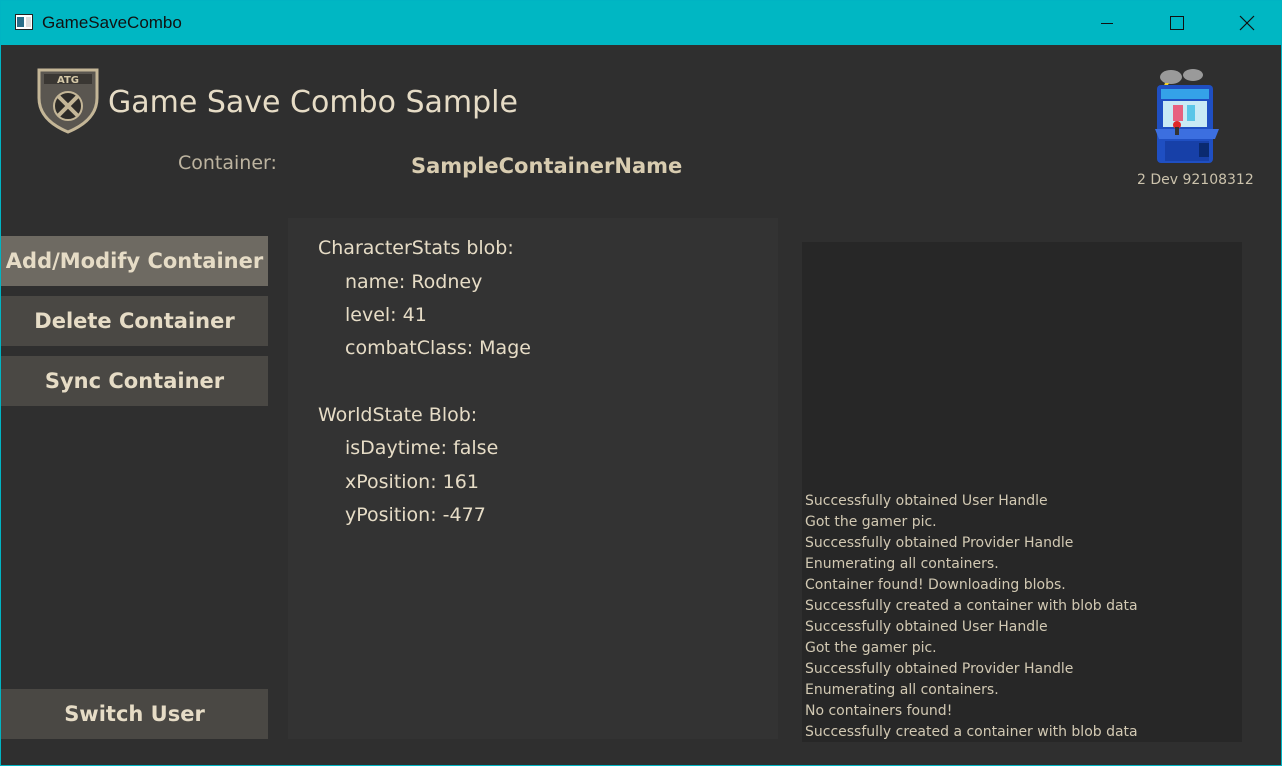  What do you see at coordinates (134, 321) in the screenshot?
I see `delete-container-button: Delete Container` at bounding box center [134, 321].